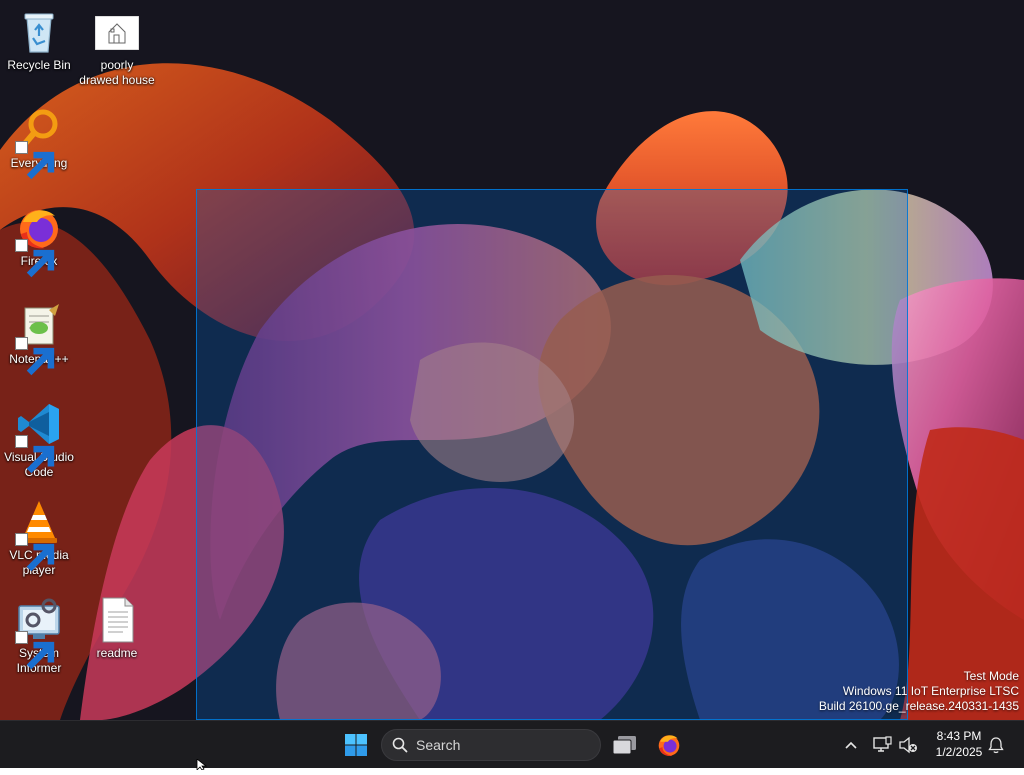 The width and height of the screenshot is (1024, 775). I want to click on taskbar-search-box: Search, so click(491, 745).